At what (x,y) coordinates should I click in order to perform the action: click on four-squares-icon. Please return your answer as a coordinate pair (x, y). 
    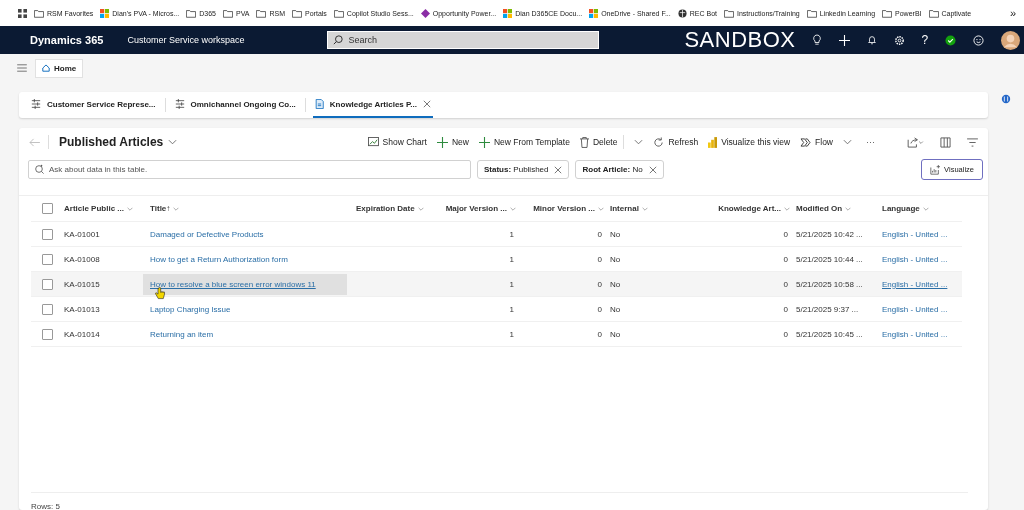
    Looking at the image, I should click on (105, 13).